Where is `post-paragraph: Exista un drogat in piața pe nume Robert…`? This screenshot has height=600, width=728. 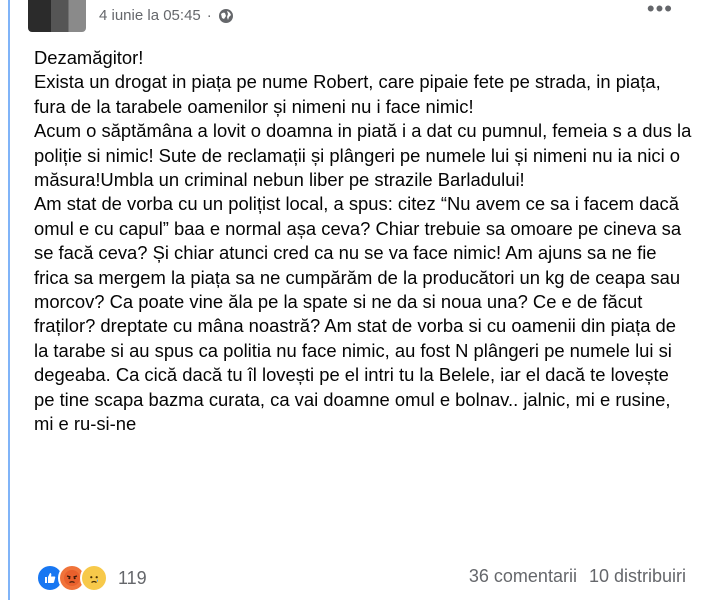 post-paragraph: Exista un drogat in piața pe nume Robert… is located at coordinates (347, 94).